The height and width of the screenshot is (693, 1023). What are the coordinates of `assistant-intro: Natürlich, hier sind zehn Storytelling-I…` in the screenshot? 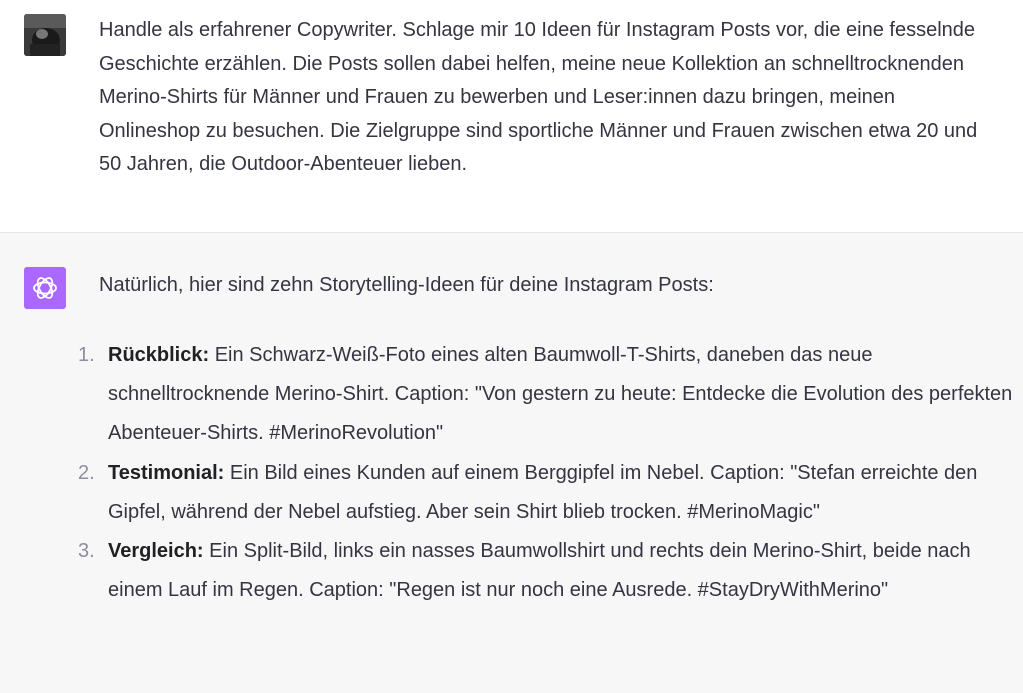 It's located at (406, 285).